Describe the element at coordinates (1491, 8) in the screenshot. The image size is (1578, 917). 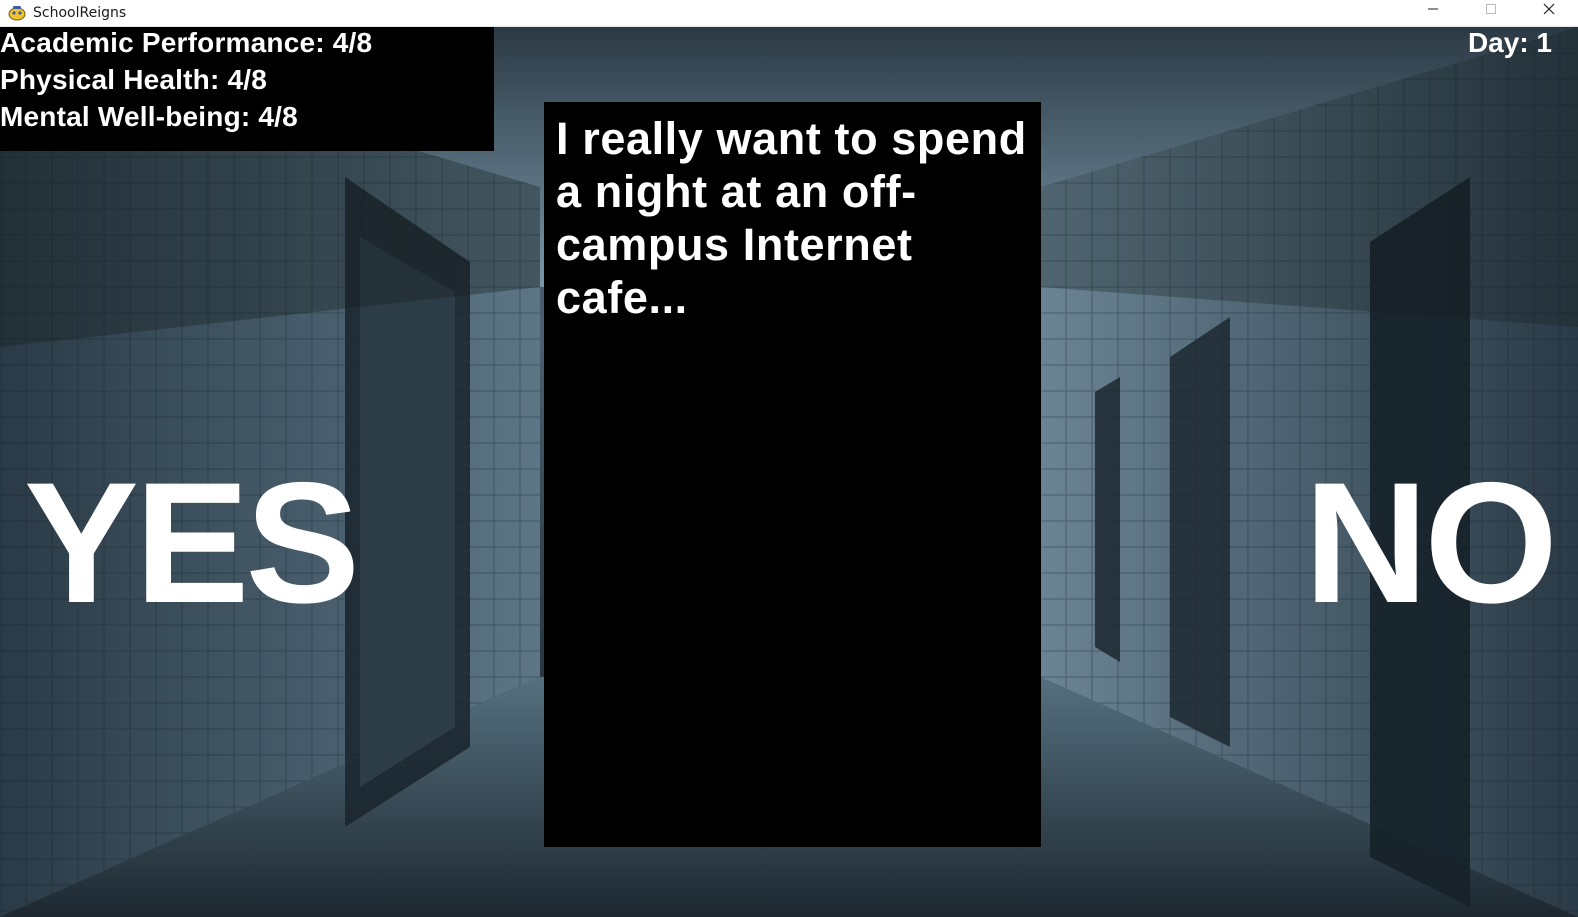
I see `maximize-icon` at that location.